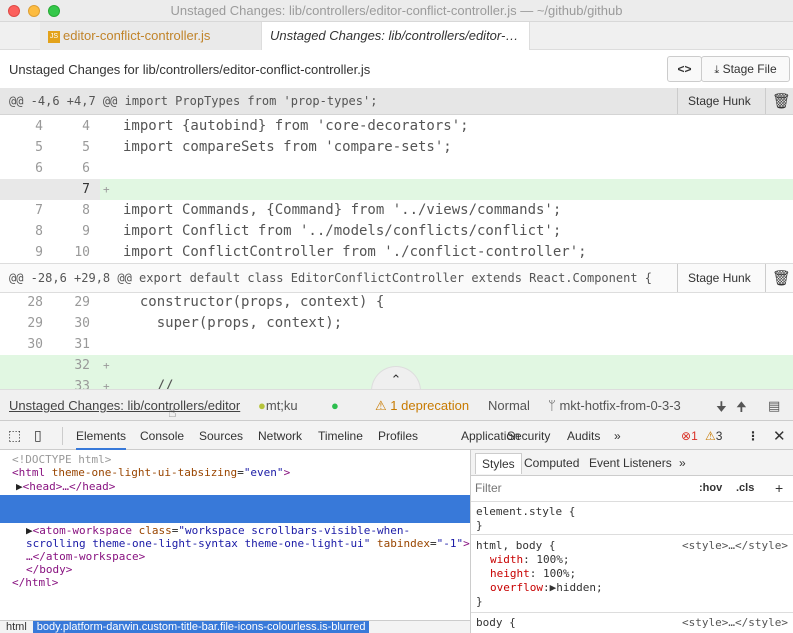 Image resolution: width=793 pixels, height=633 pixels. Describe the element at coordinates (551, 463) in the screenshot. I see `tab-computed: Computed` at that location.